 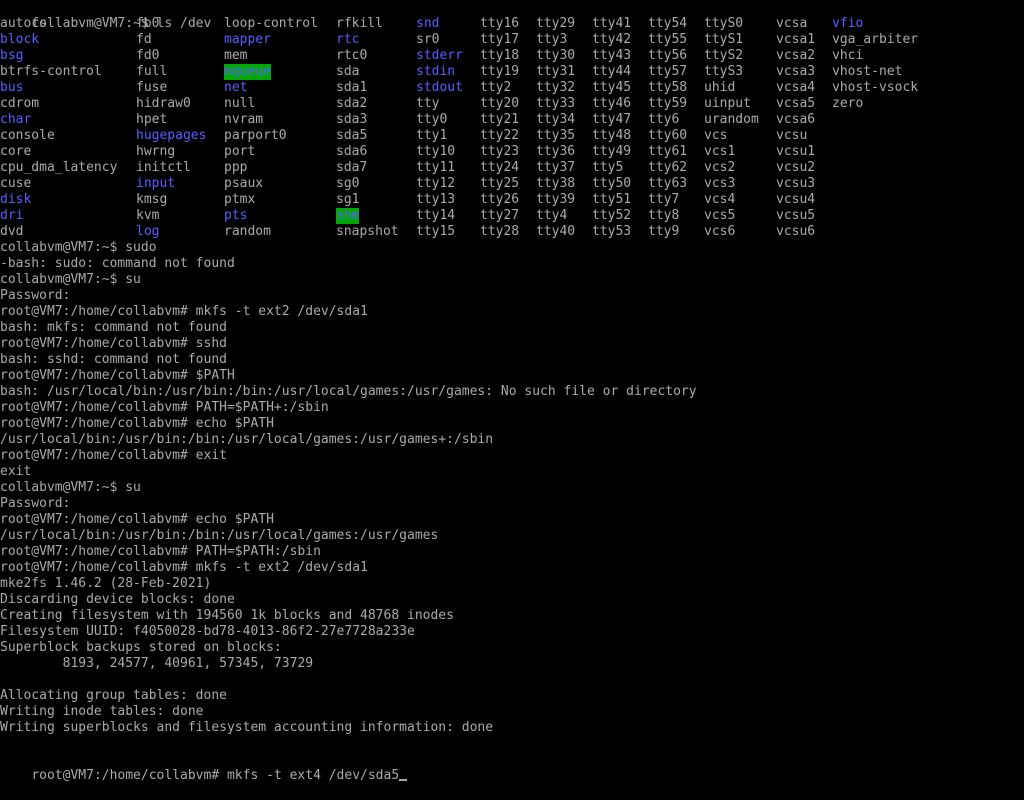 What do you see at coordinates (848, 55) in the screenshot?
I see `ls-entry: vhci` at bounding box center [848, 55].